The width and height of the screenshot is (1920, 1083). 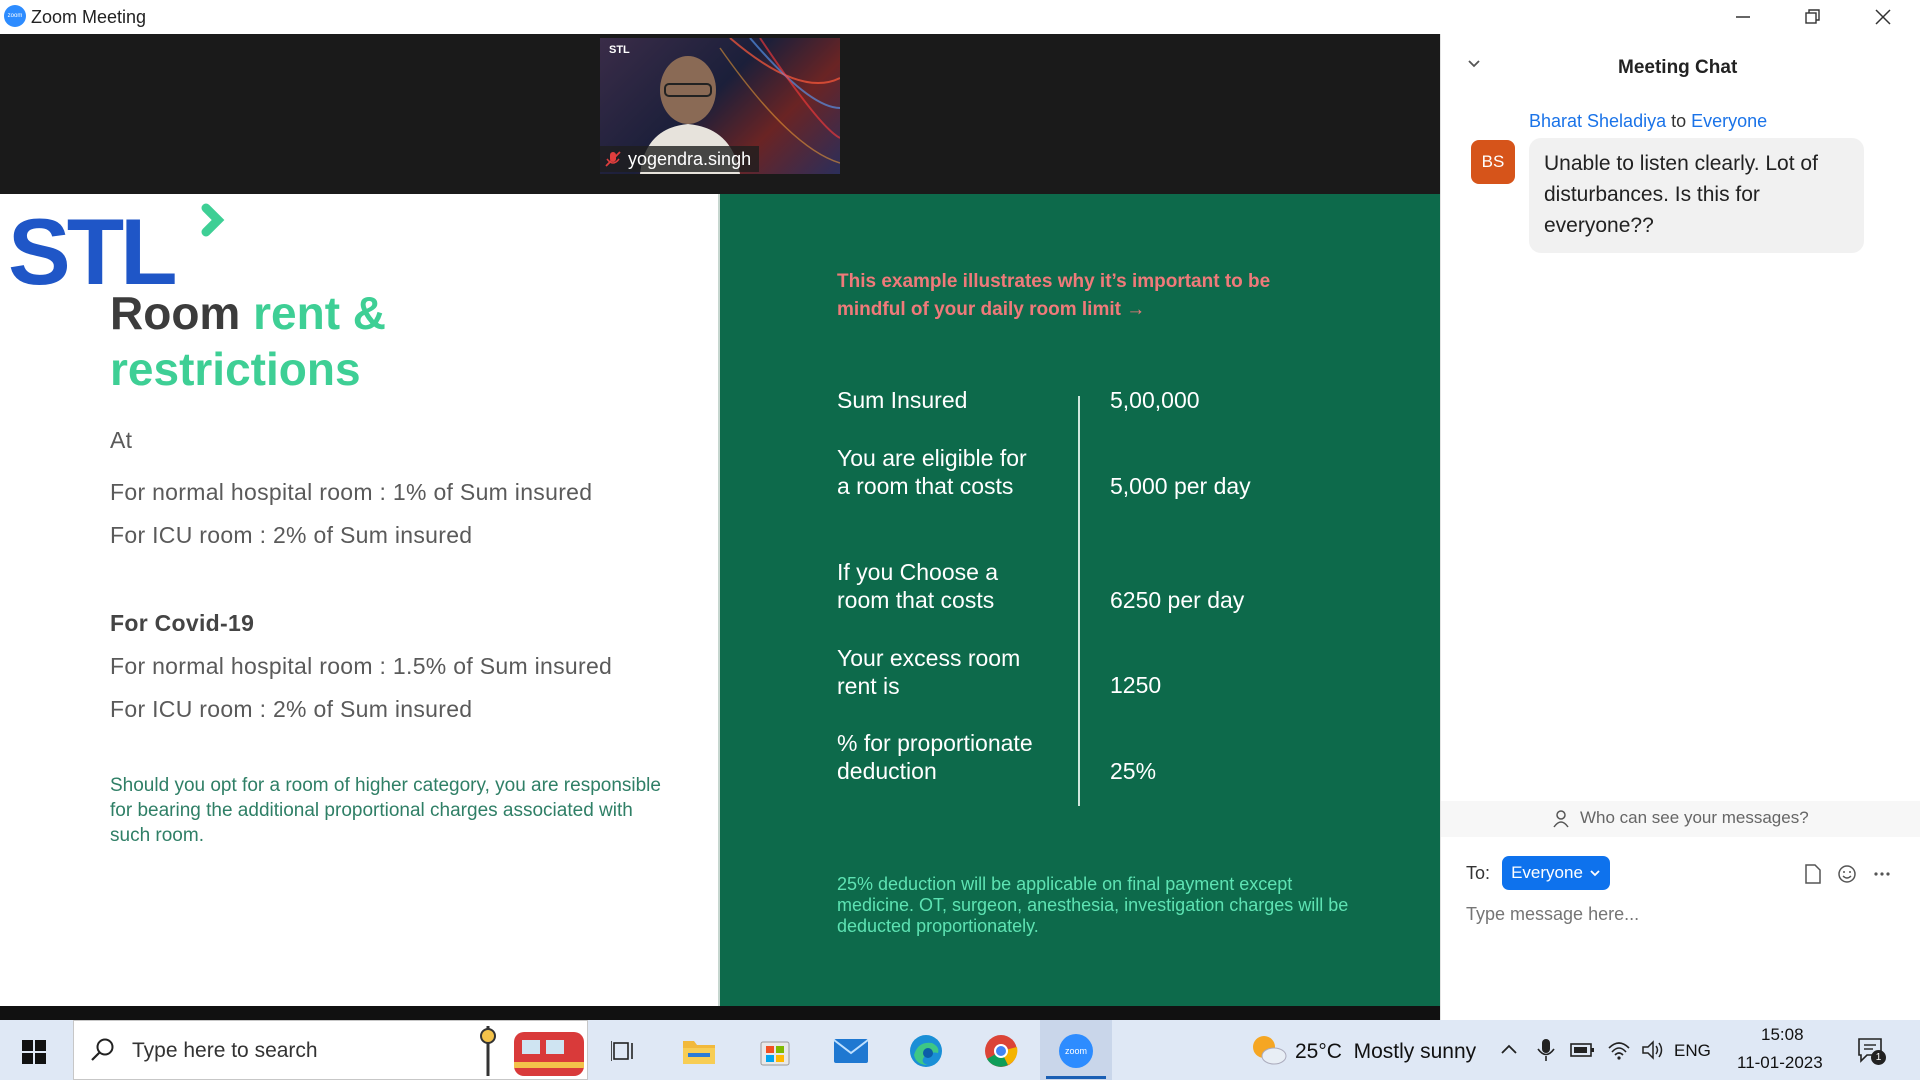 I want to click on table-value: 5,000 per day, so click(x=1180, y=486).